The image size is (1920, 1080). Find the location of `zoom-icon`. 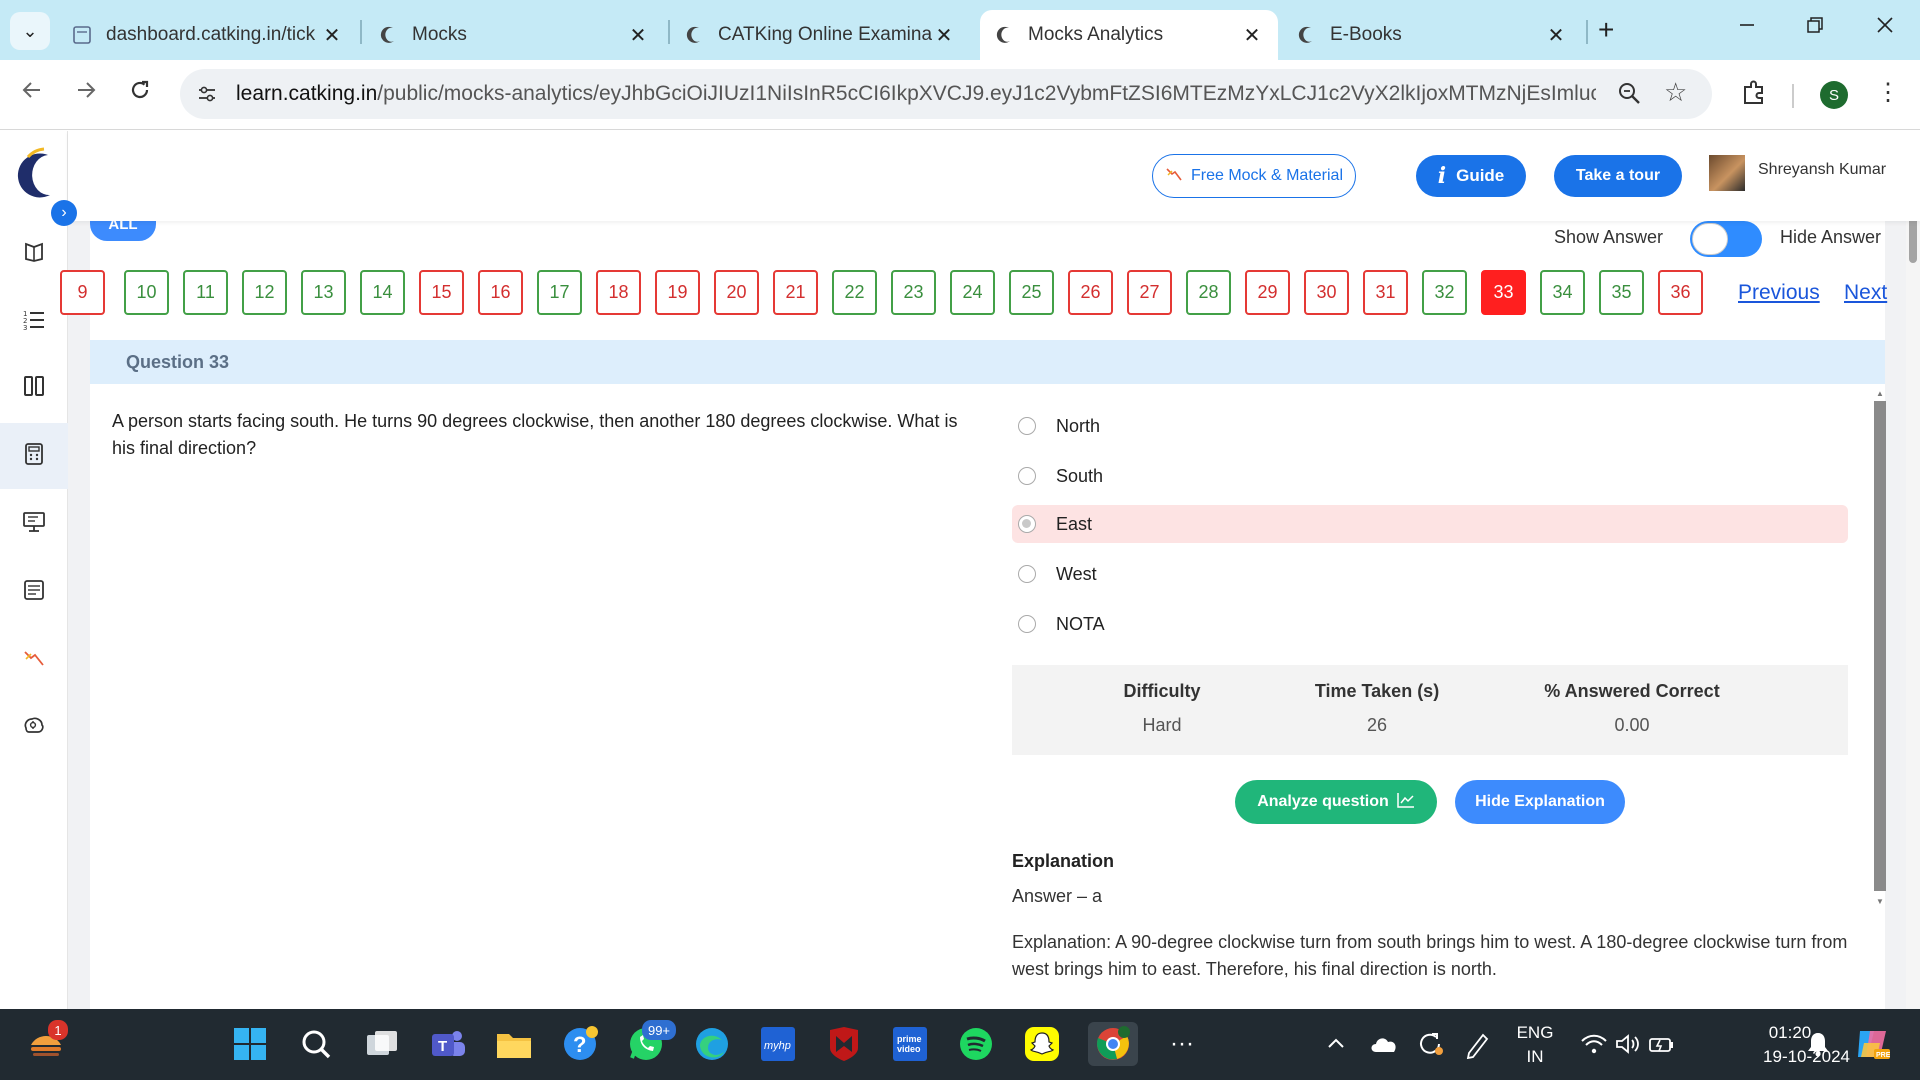

zoom-icon is located at coordinates (1629, 95).